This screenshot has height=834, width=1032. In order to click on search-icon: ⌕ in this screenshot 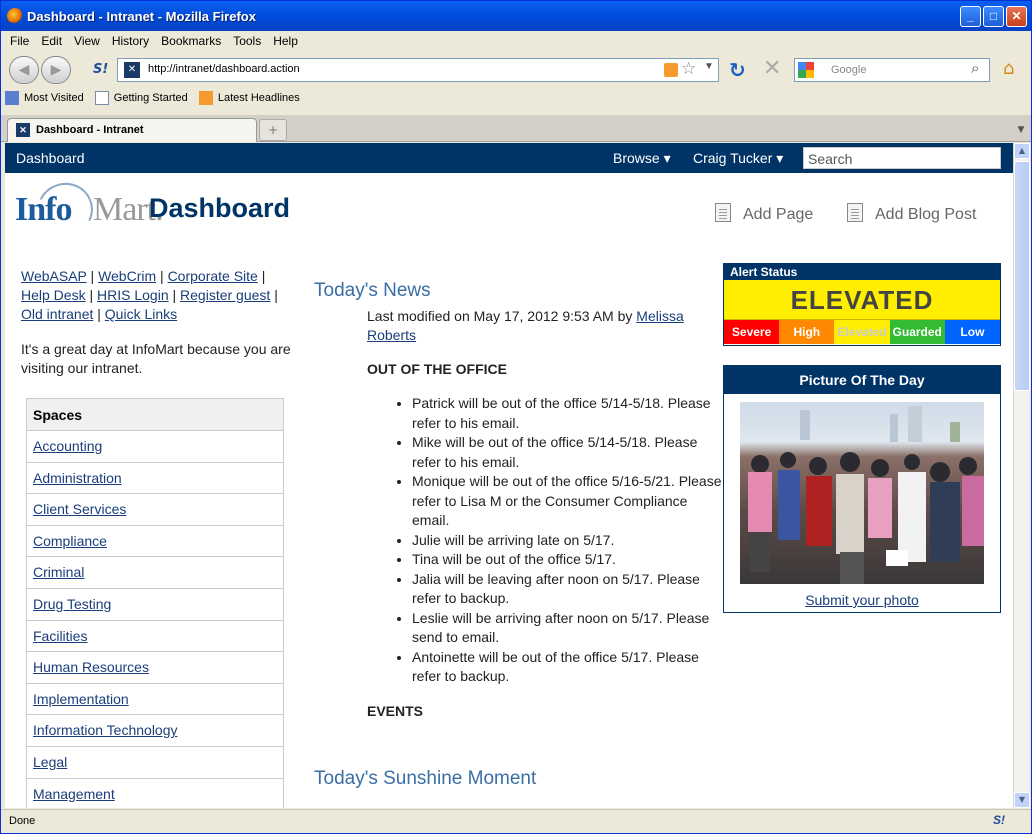, I will do `click(975, 68)`.